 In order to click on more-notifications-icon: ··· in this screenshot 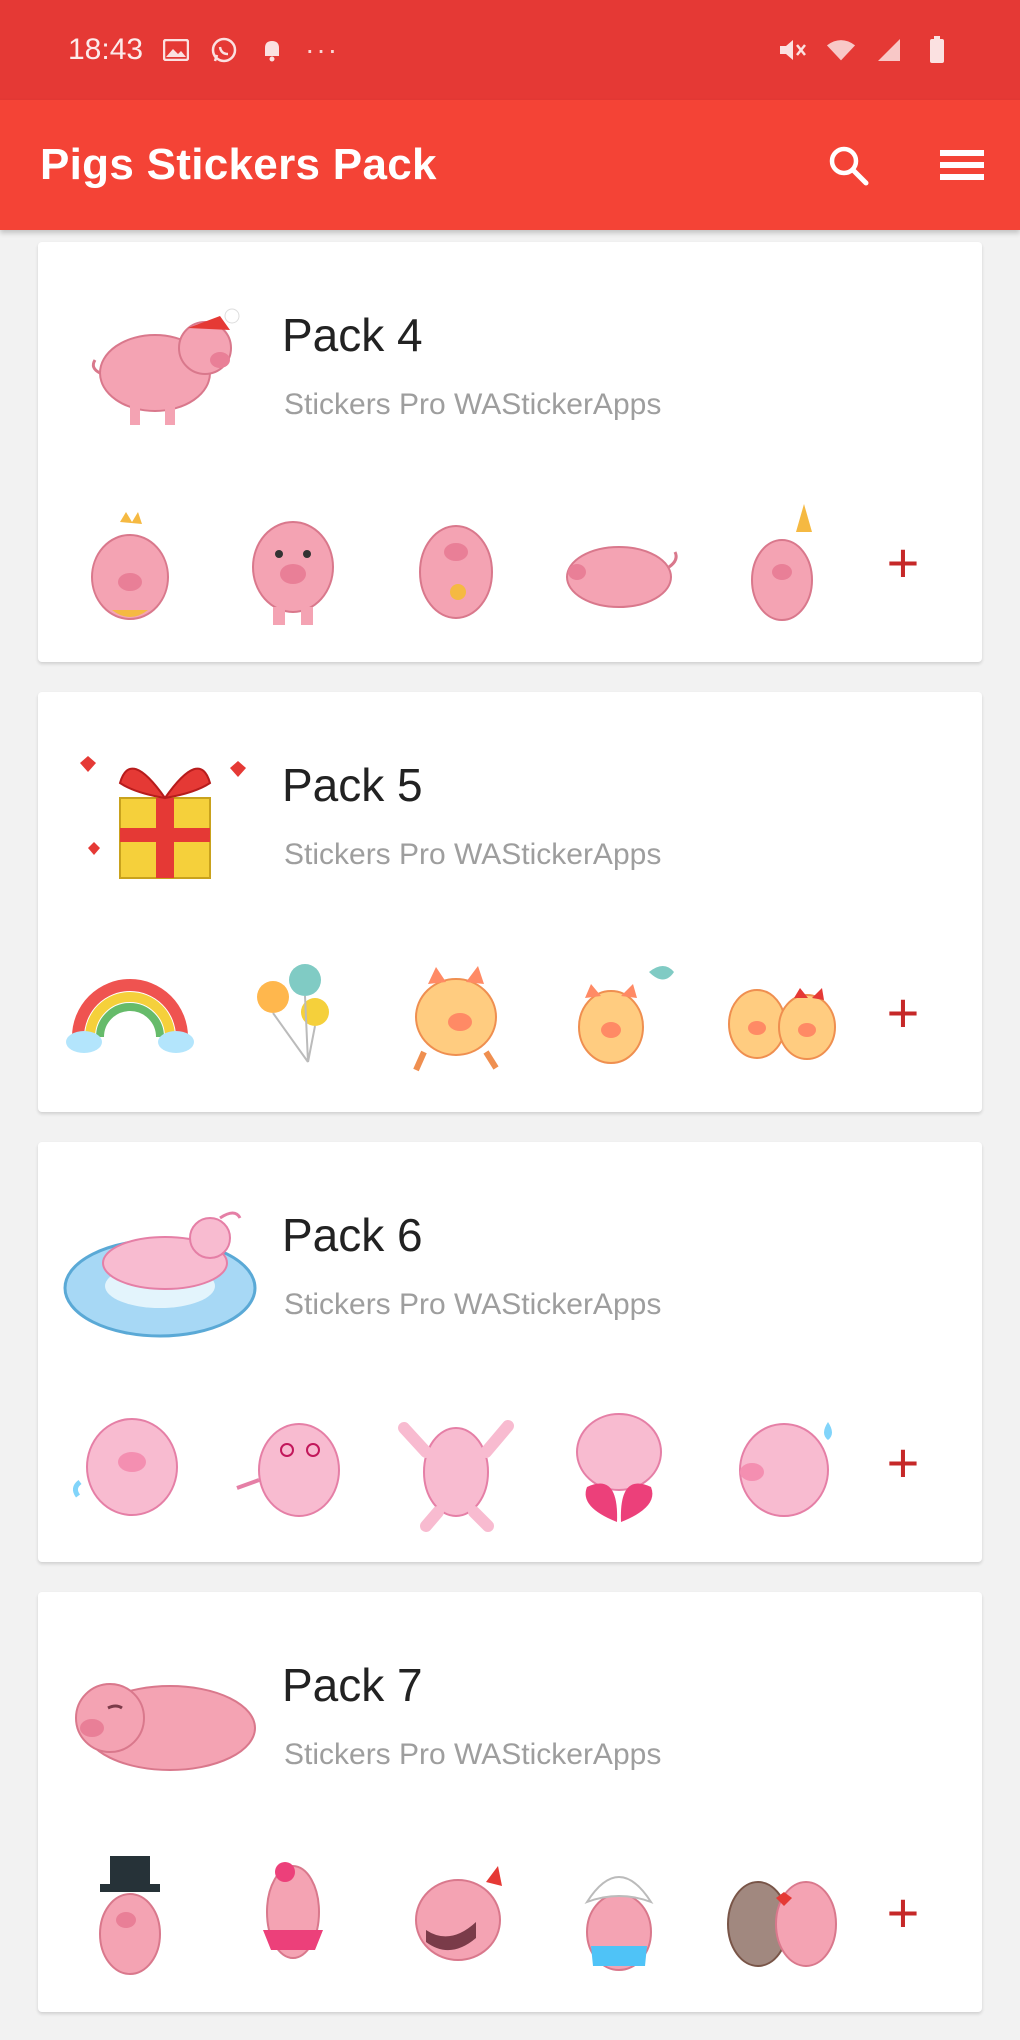, I will do `click(322, 49)`.